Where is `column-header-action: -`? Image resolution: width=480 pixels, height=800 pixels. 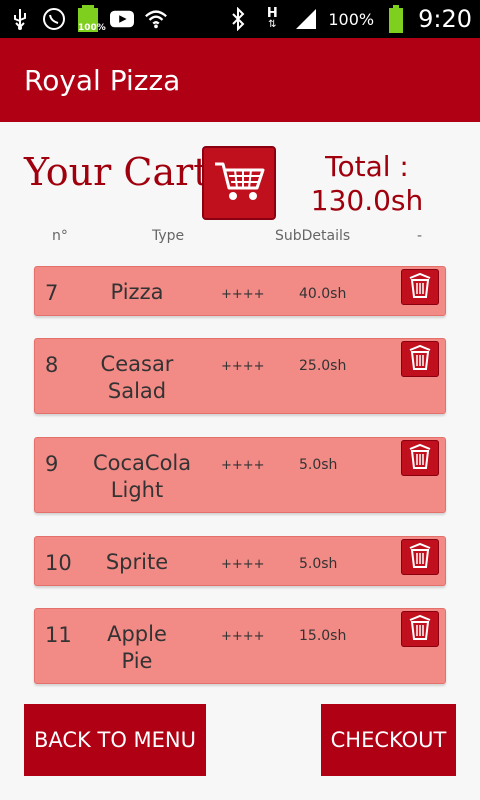 column-header-action: - is located at coordinates (420, 236).